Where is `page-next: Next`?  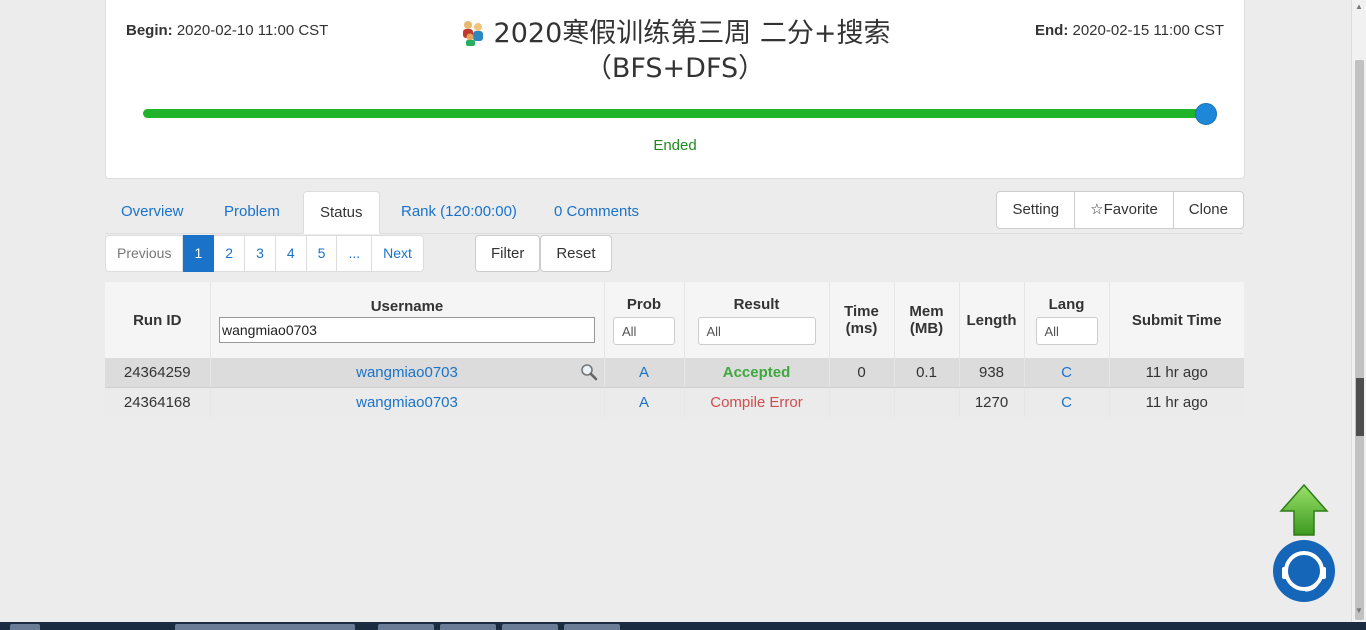 page-next: Next is located at coordinates (398, 253).